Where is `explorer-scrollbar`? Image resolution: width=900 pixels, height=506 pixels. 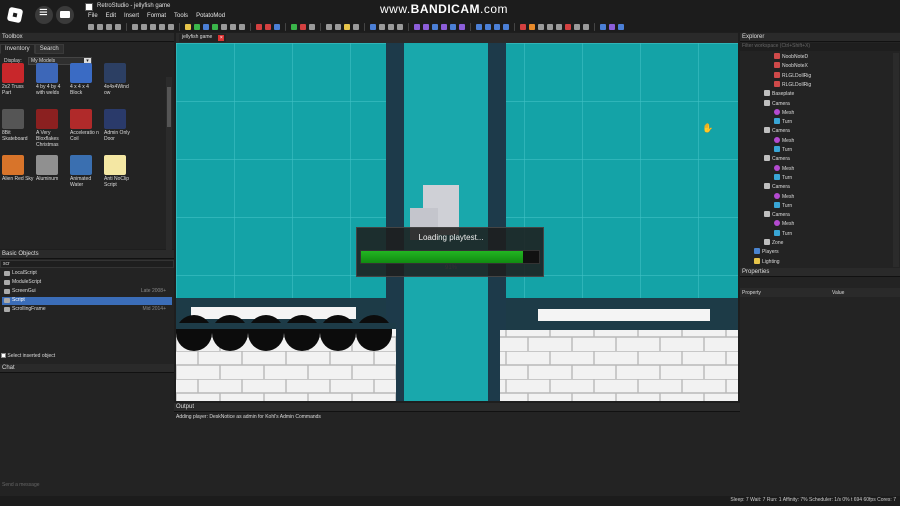 explorer-scrollbar is located at coordinates (896, 160).